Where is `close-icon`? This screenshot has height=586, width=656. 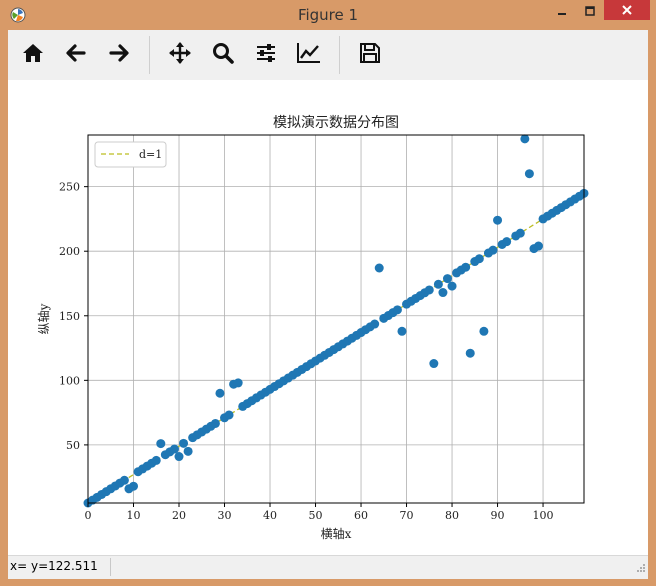
close-icon is located at coordinates (627, 10).